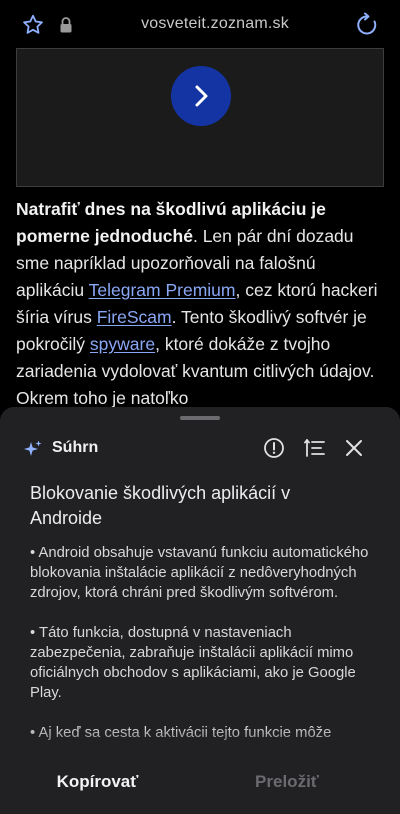  Describe the element at coordinates (367, 25) in the screenshot. I see `reload-icon` at that location.